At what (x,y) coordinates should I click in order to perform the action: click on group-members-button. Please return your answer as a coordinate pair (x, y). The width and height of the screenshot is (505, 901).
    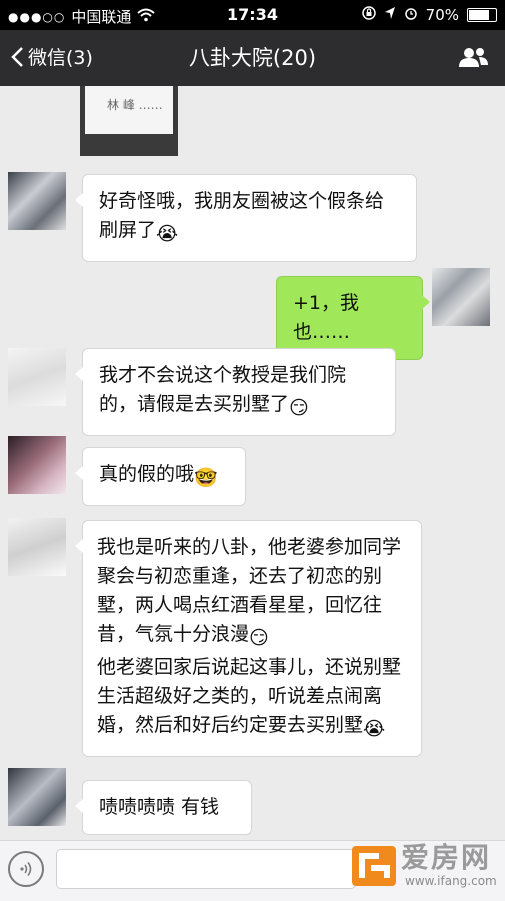
    Looking at the image, I should click on (473, 59).